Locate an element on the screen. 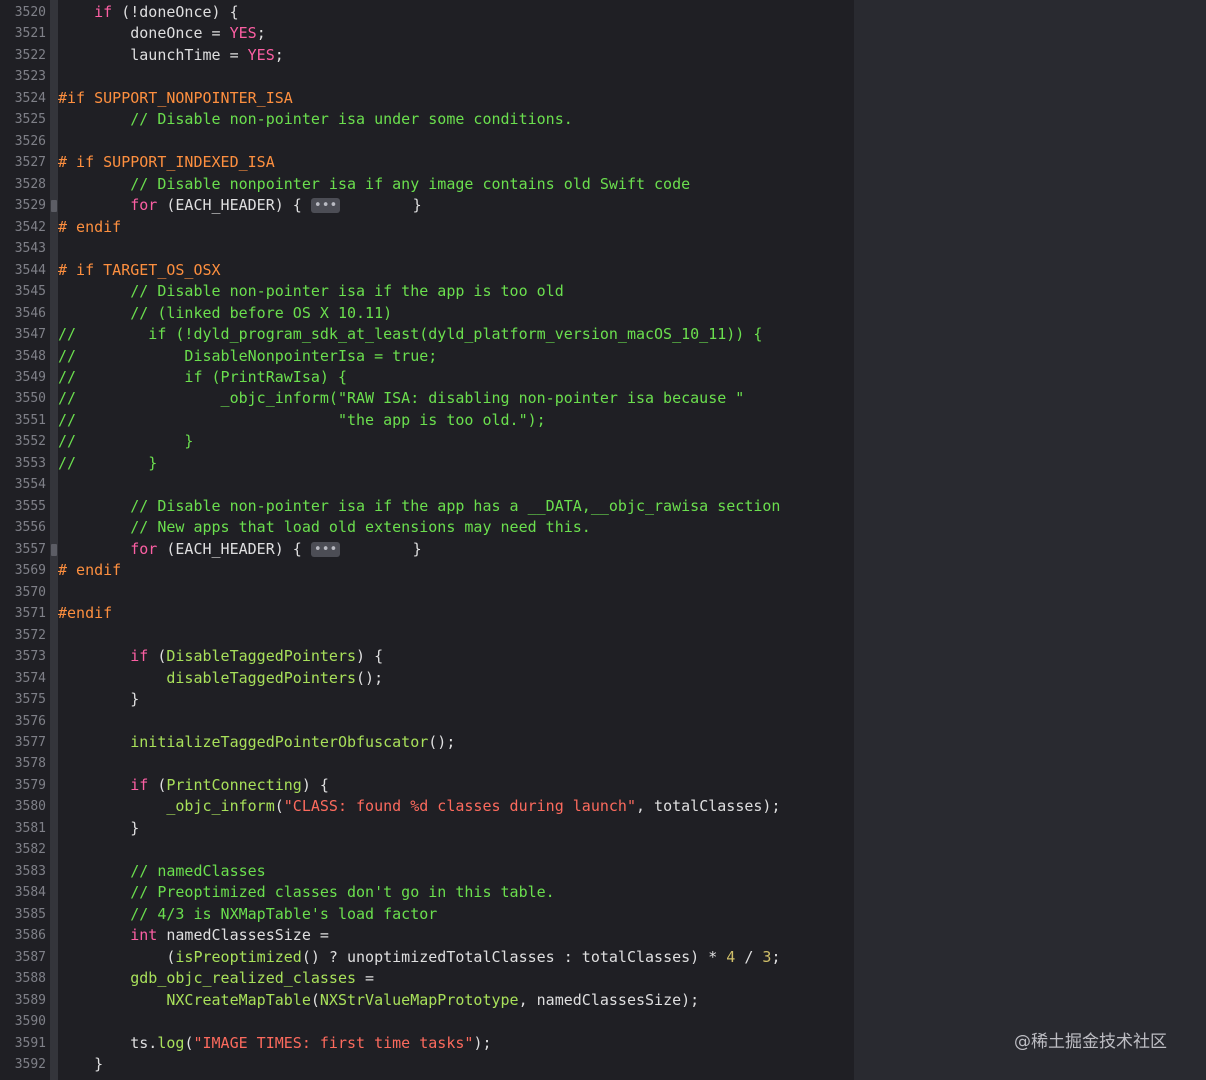 The image size is (1206, 1080). code-line: ts.log("IMAGE TIMES: first time tasks"); is located at coordinates (274, 1043).